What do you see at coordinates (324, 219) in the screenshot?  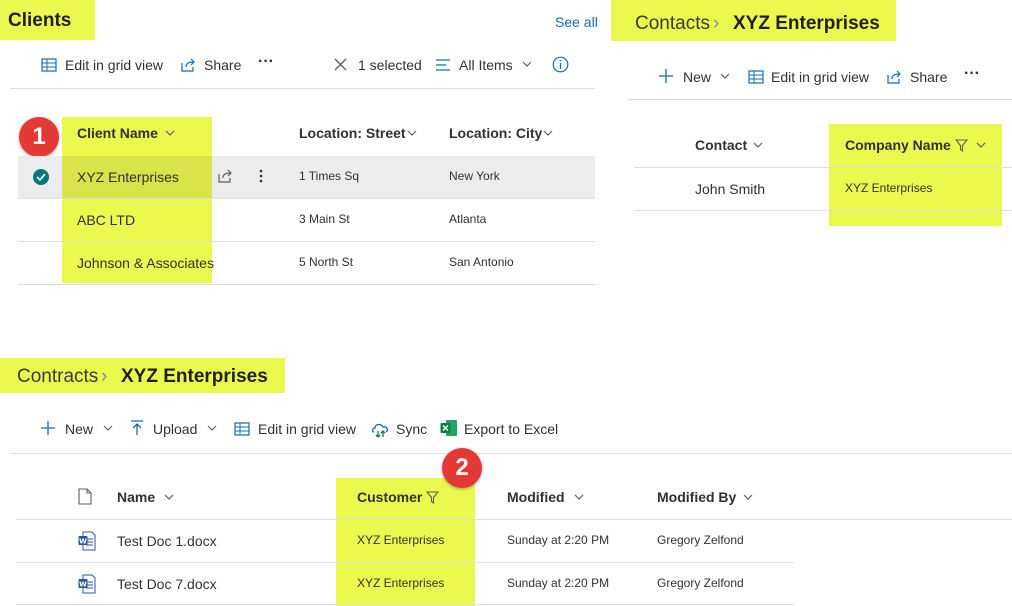 I see `street-cell: 3 Main St` at bounding box center [324, 219].